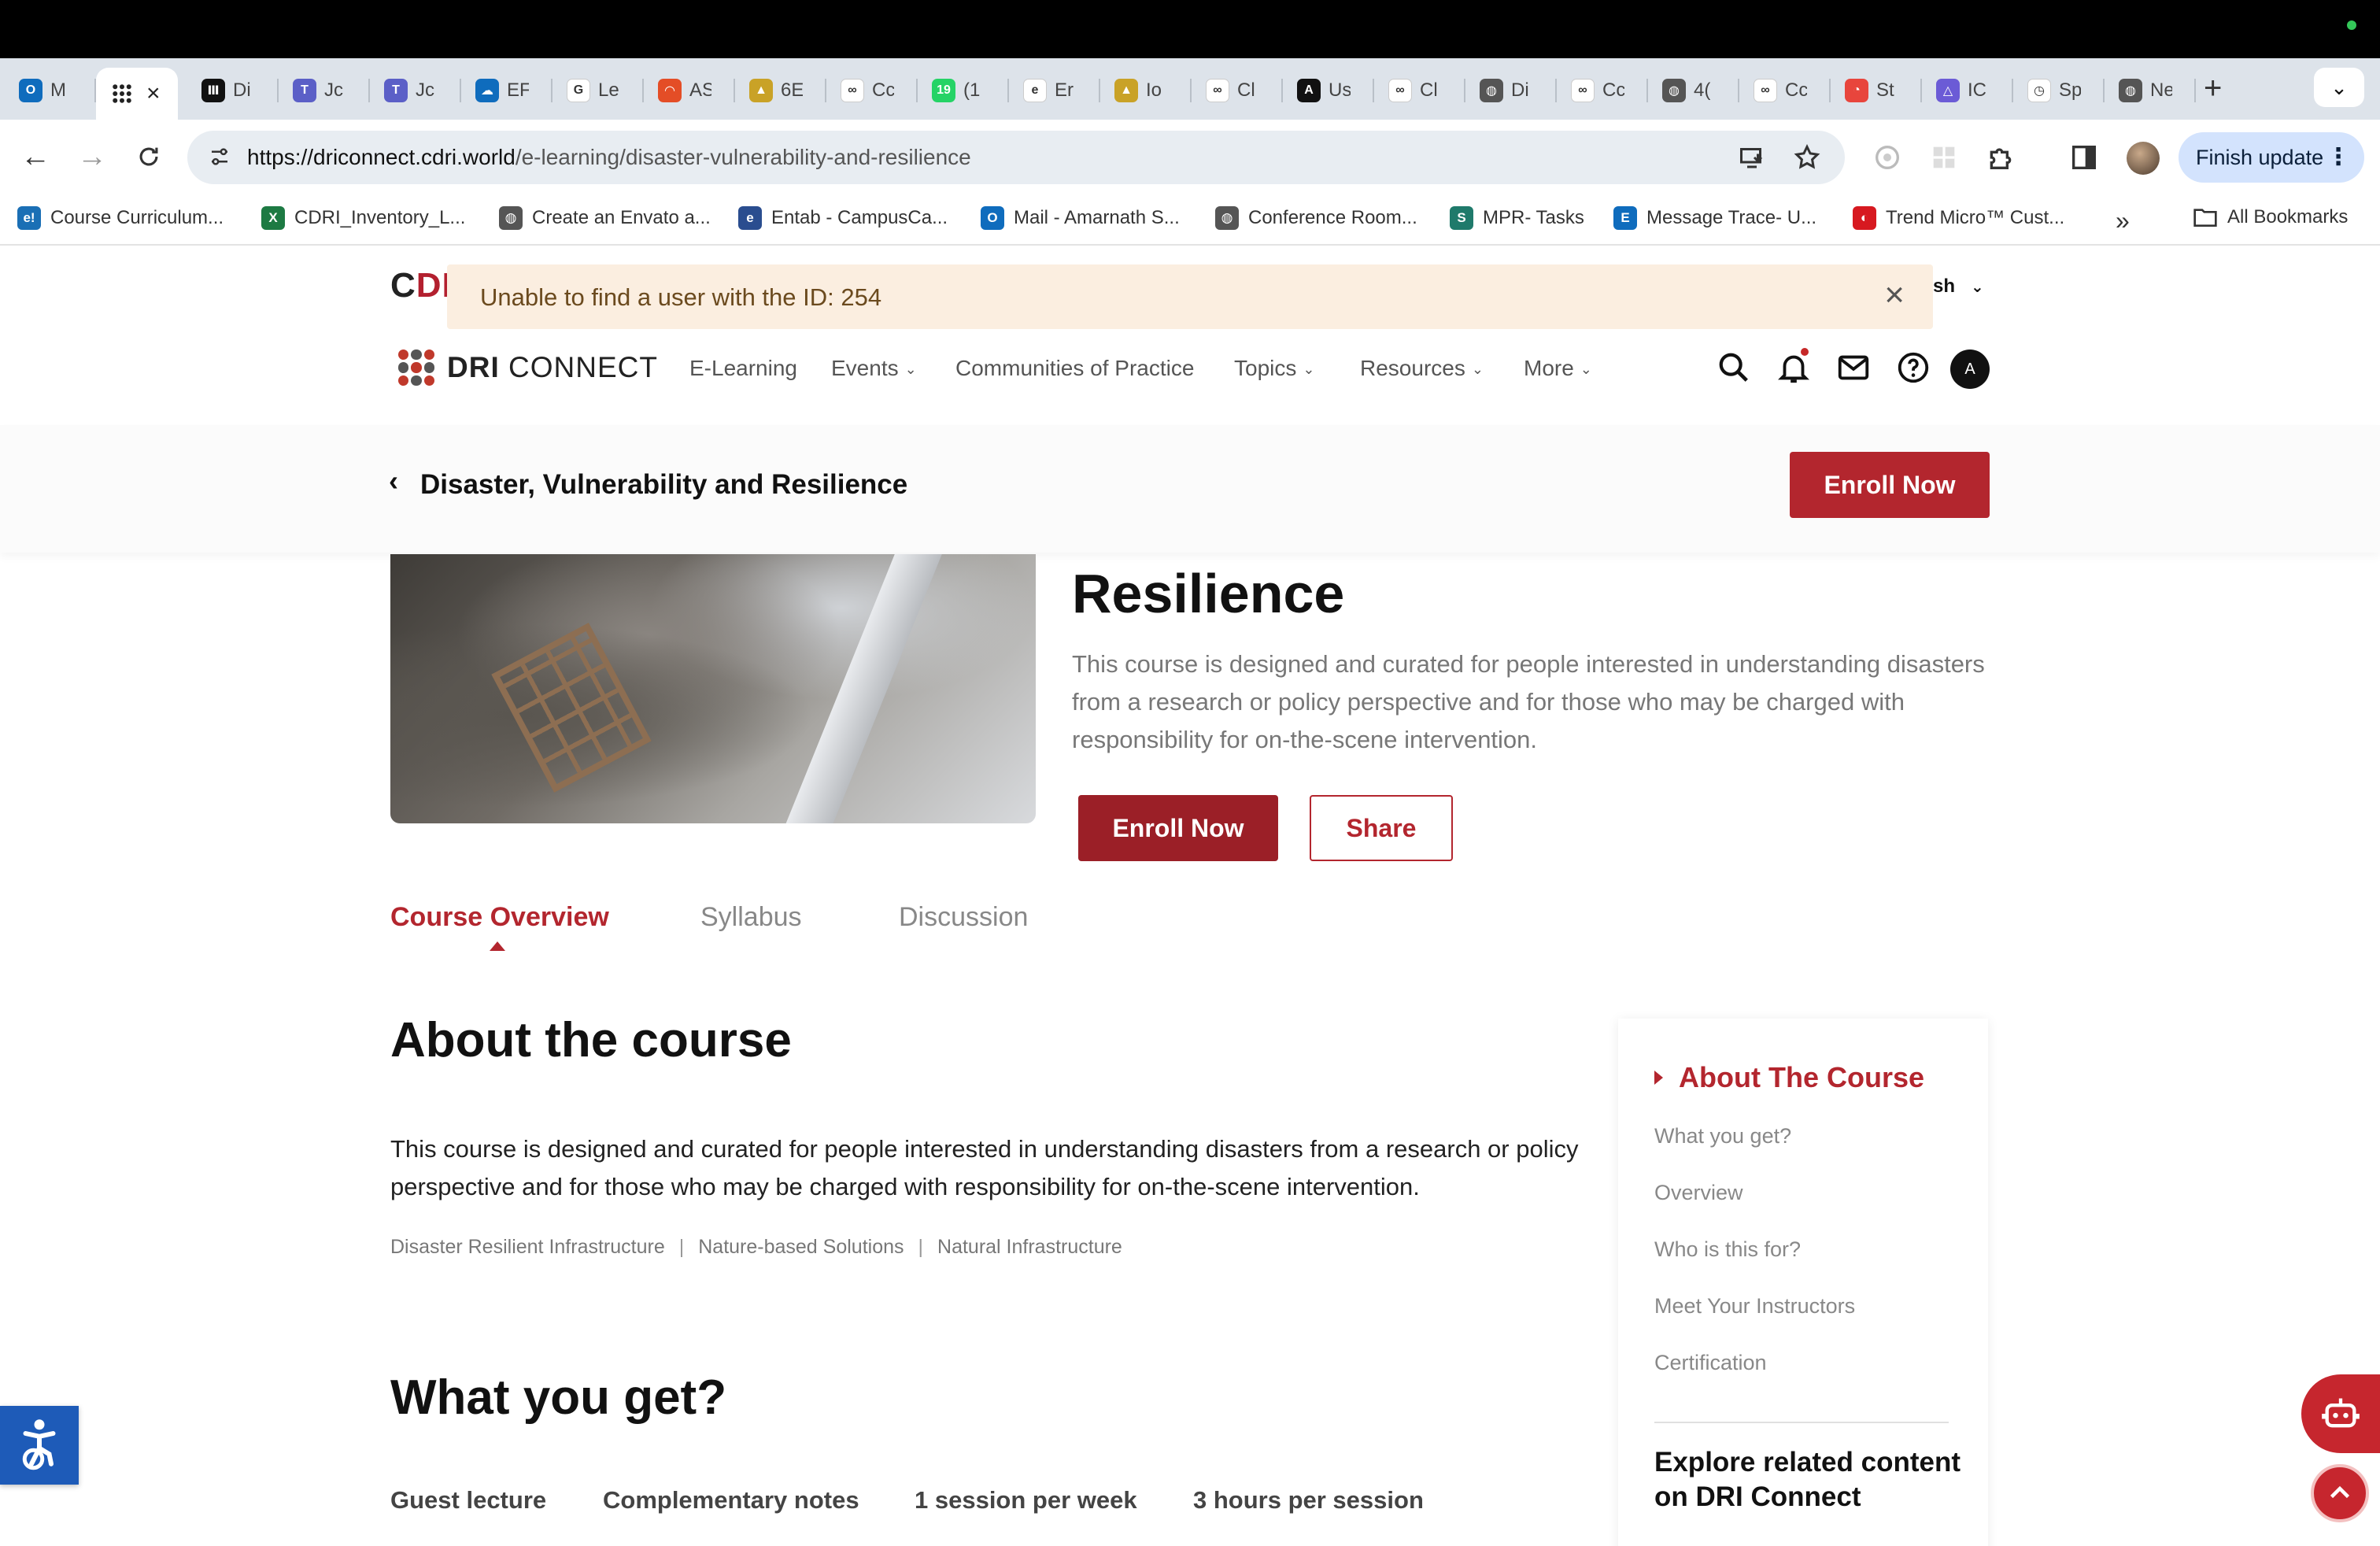 The height and width of the screenshot is (1546, 2380). What do you see at coordinates (1381, 828) in the screenshot?
I see `share-button: Share` at bounding box center [1381, 828].